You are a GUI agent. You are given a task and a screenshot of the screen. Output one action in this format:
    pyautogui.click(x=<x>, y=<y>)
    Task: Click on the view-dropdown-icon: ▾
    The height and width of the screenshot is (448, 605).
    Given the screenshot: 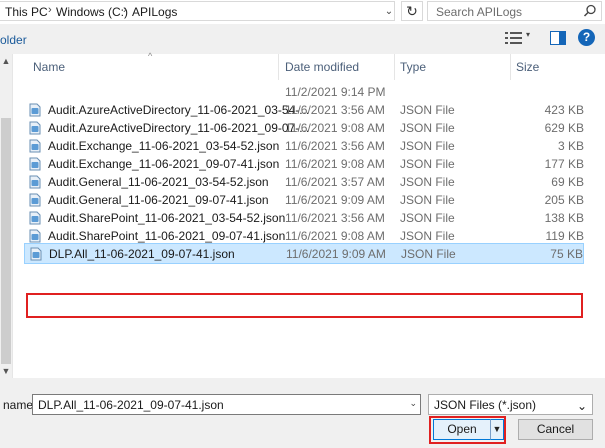 What is the action you would take?
    pyautogui.click(x=528, y=34)
    